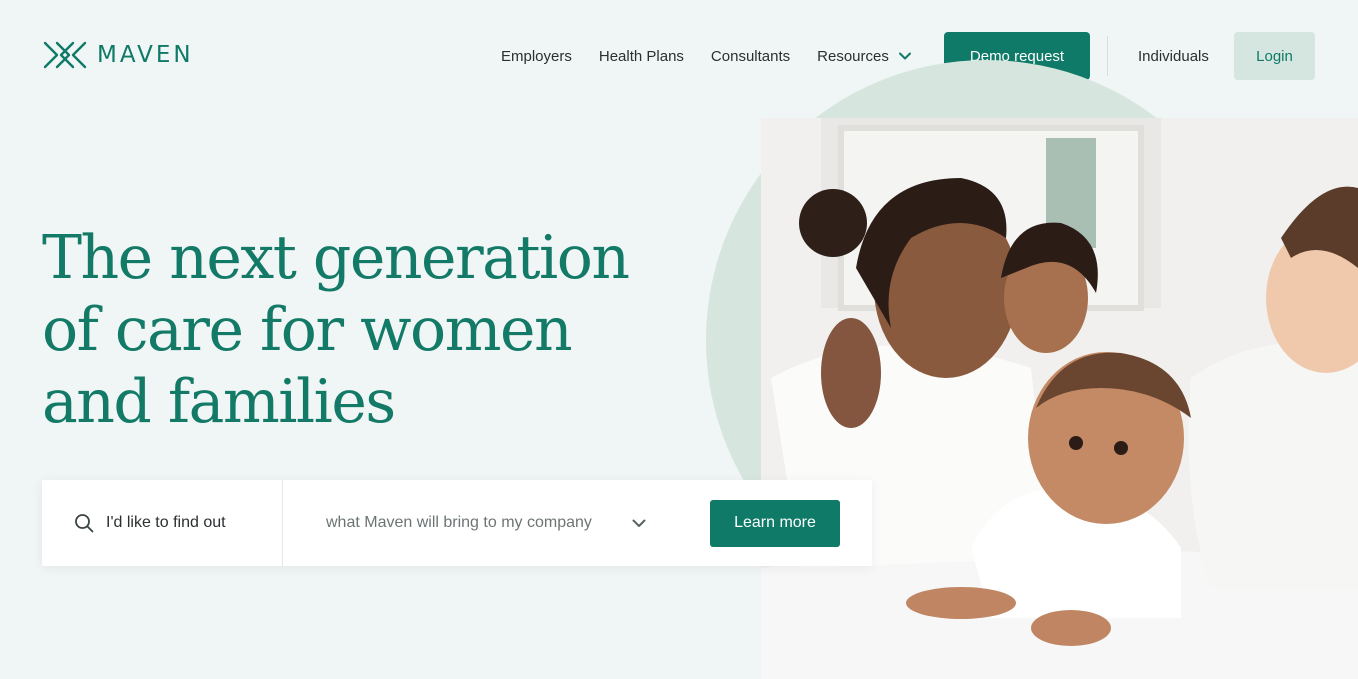 This screenshot has width=1358, height=679. I want to click on nav-consultants: Consultants, so click(750, 56).